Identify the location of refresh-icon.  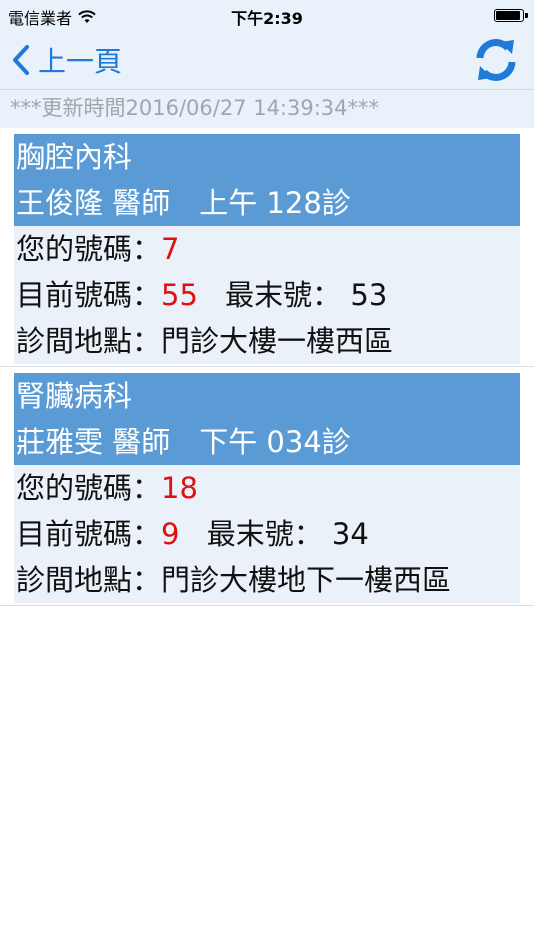
(496, 60).